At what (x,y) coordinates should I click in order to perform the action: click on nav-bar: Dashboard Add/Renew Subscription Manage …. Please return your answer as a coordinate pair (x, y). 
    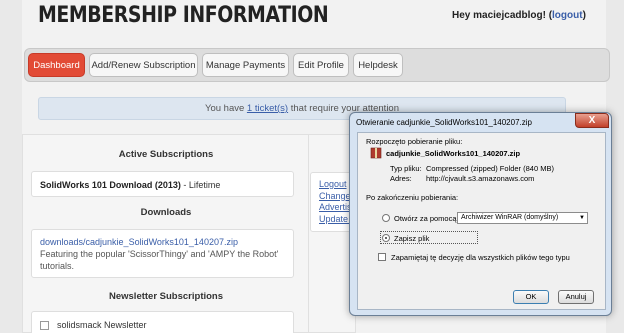
    Looking at the image, I should click on (317, 65).